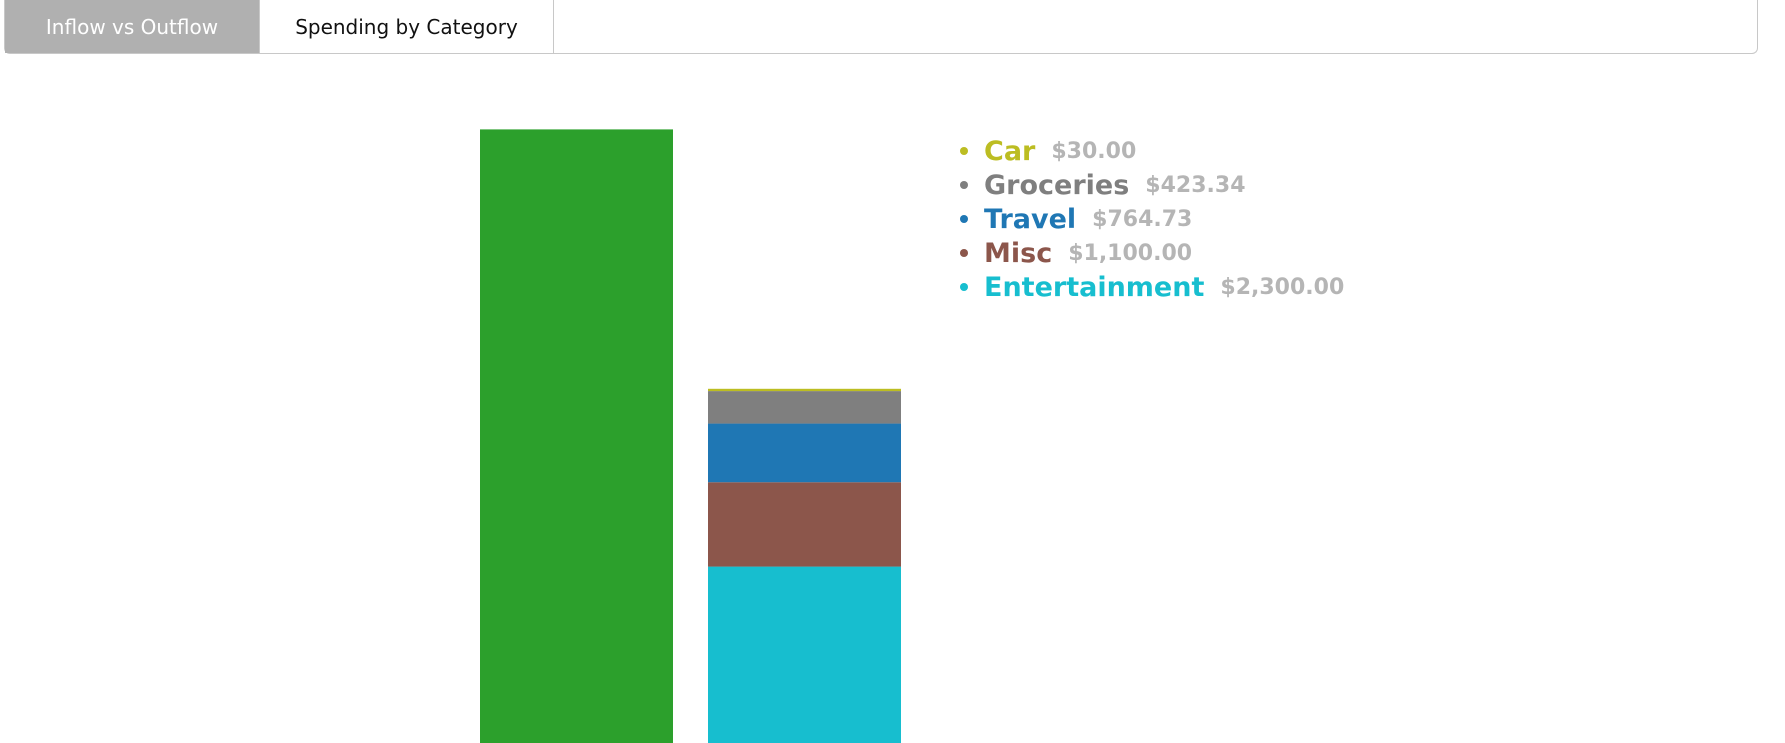 Image resolution: width=1785 pixels, height=743 pixels. I want to click on legend-item-groceries: Groceries $423.34, so click(1152, 185).